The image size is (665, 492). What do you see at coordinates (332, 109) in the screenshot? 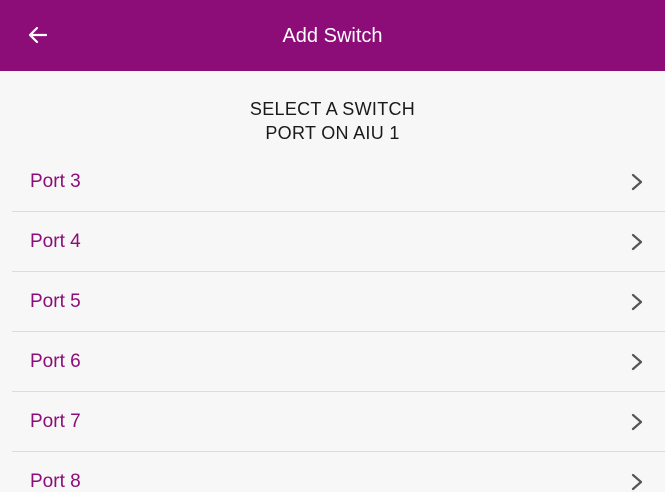
I see `section-heading-line-1: SELECT A SWITCH` at bounding box center [332, 109].